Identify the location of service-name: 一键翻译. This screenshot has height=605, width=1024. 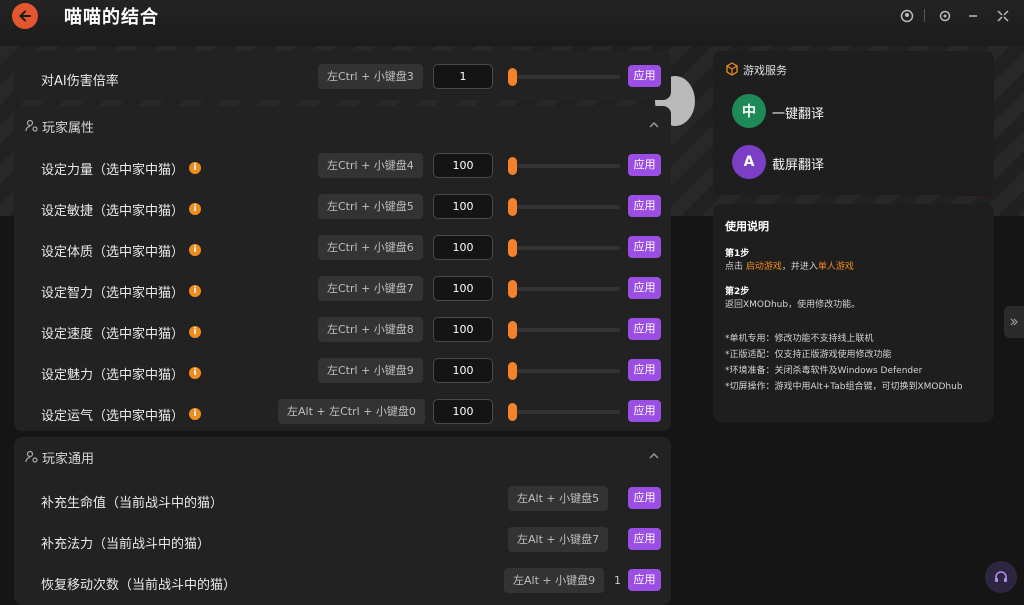
(798, 114).